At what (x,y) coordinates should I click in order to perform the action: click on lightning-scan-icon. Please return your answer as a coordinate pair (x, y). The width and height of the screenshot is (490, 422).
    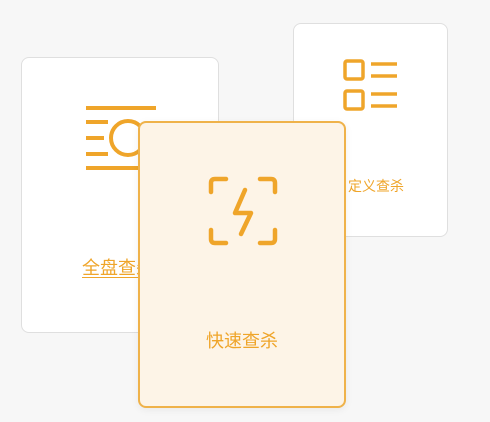
    Looking at the image, I should click on (244, 214).